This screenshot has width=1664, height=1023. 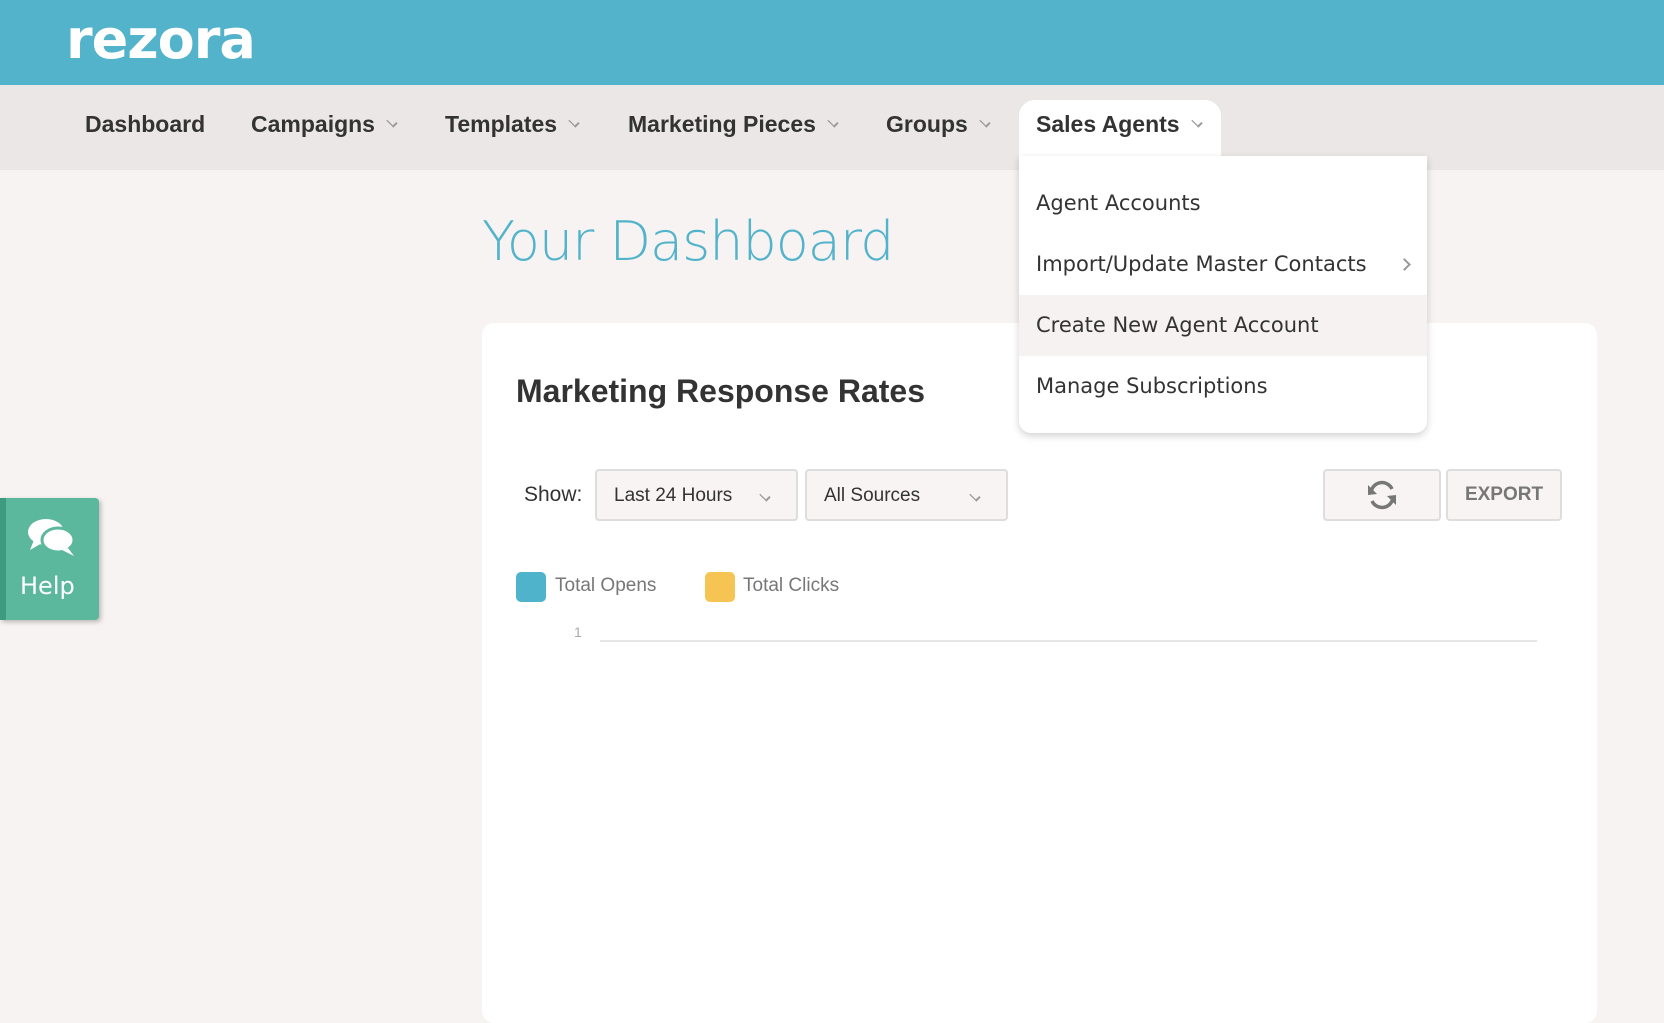 What do you see at coordinates (832, 42) in the screenshot?
I see `top-header: rezora` at bounding box center [832, 42].